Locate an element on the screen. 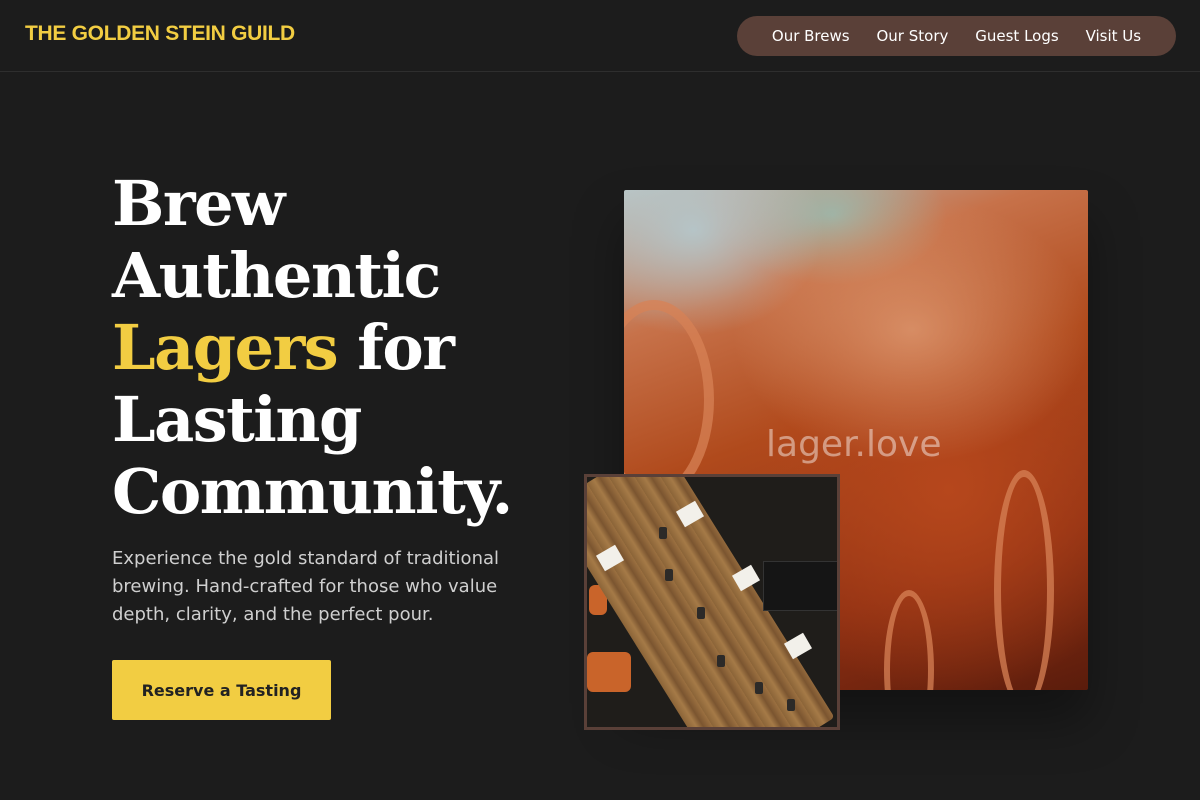 This screenshot has height=800, width=1200. nav-link-guest-logs: Guest Logs is located at coordinates (1016, 36).